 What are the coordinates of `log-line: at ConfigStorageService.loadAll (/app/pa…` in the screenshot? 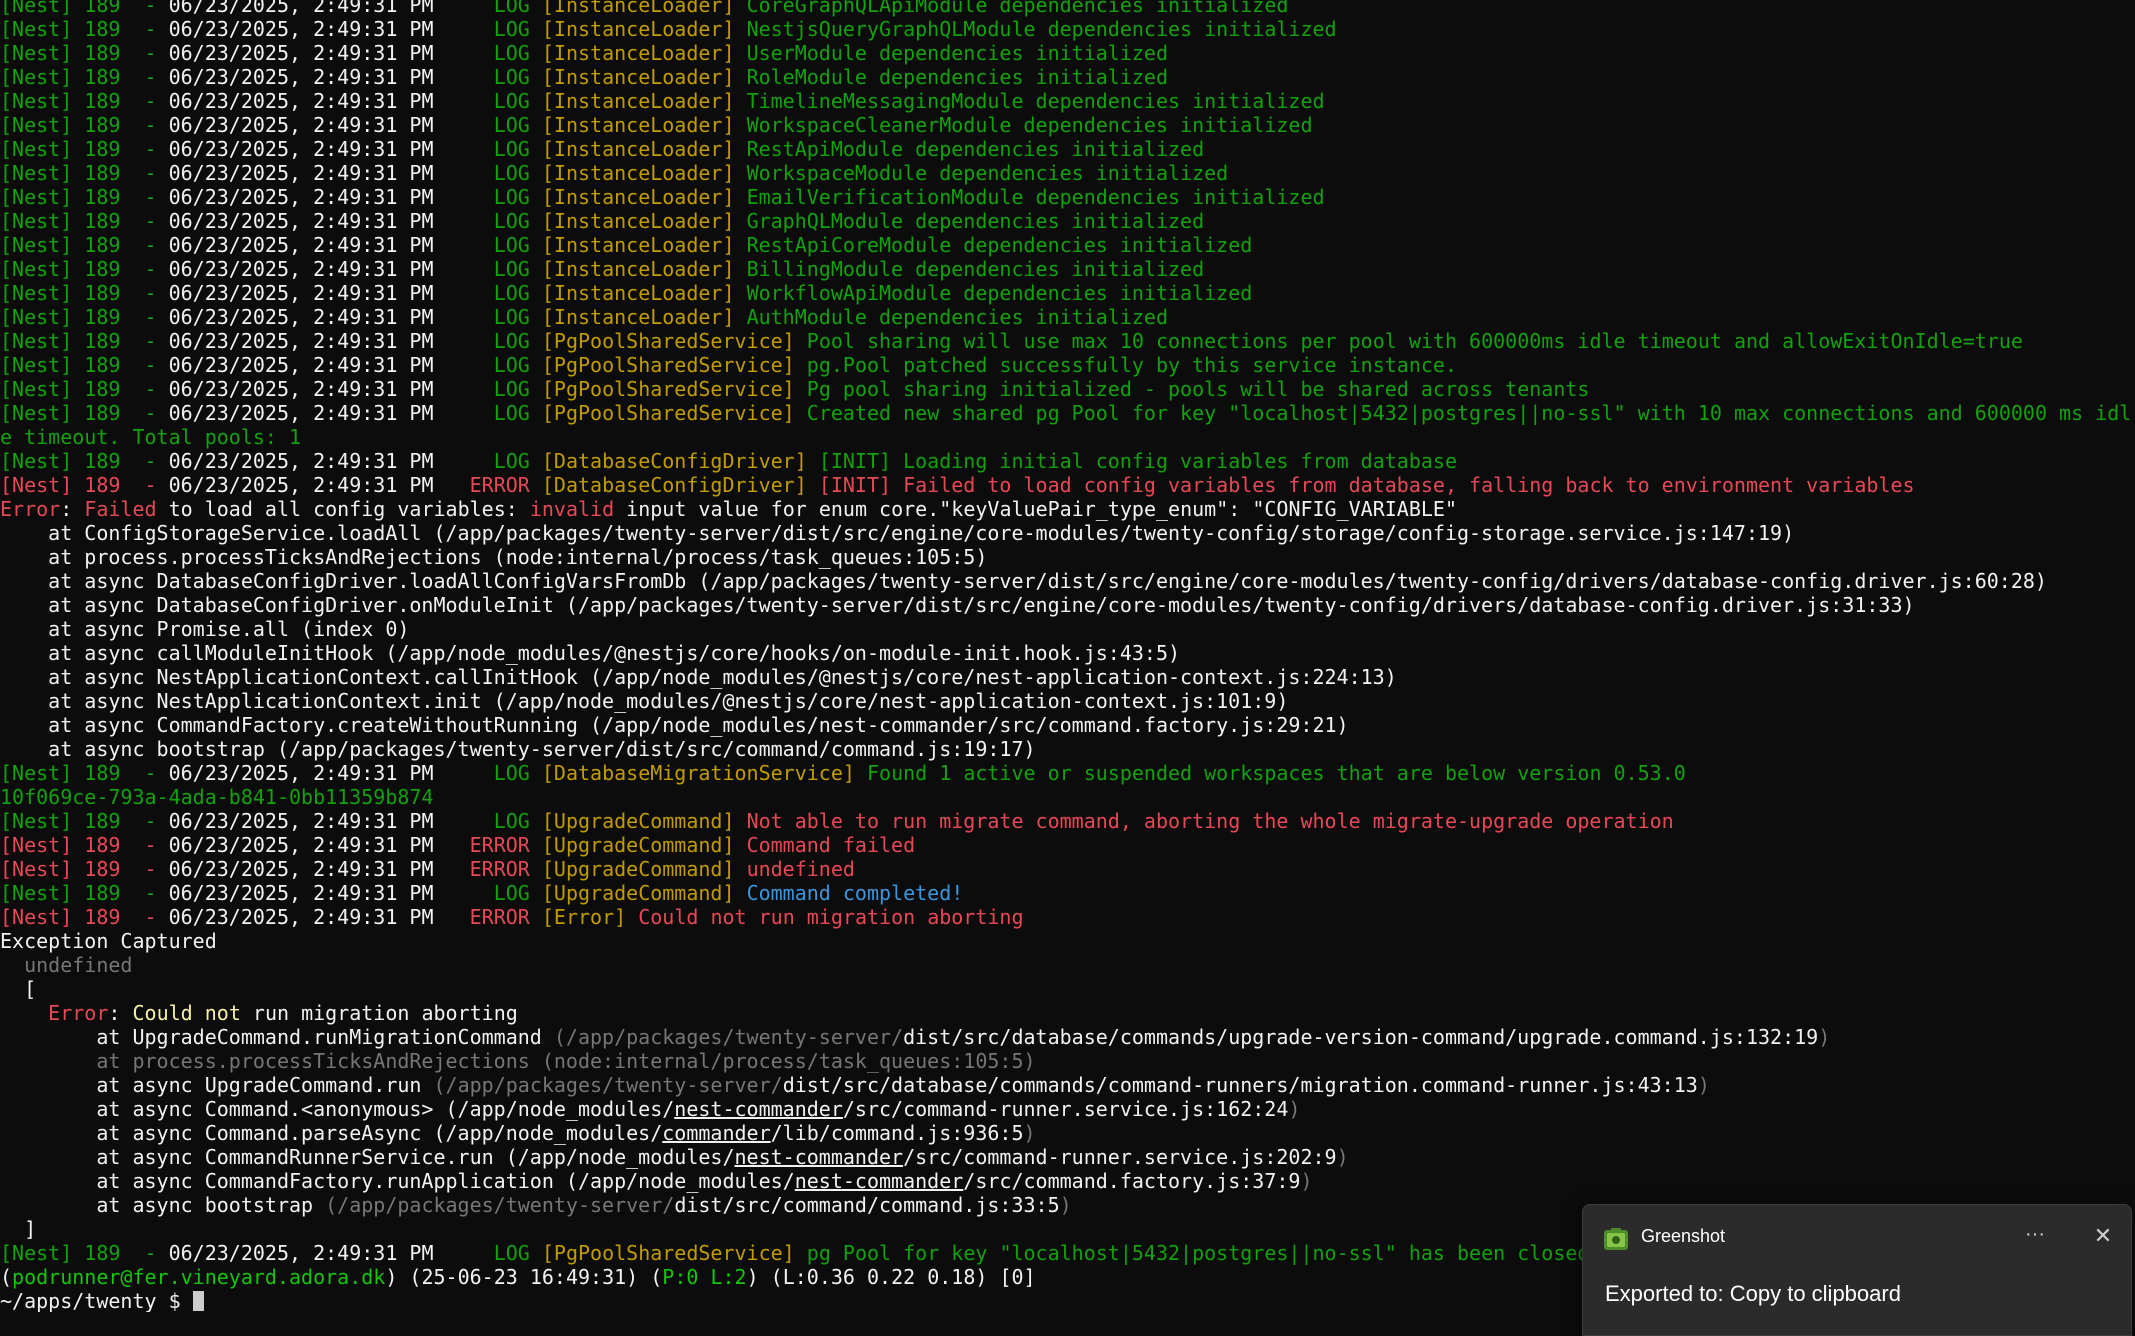 It's located at (897, 533).